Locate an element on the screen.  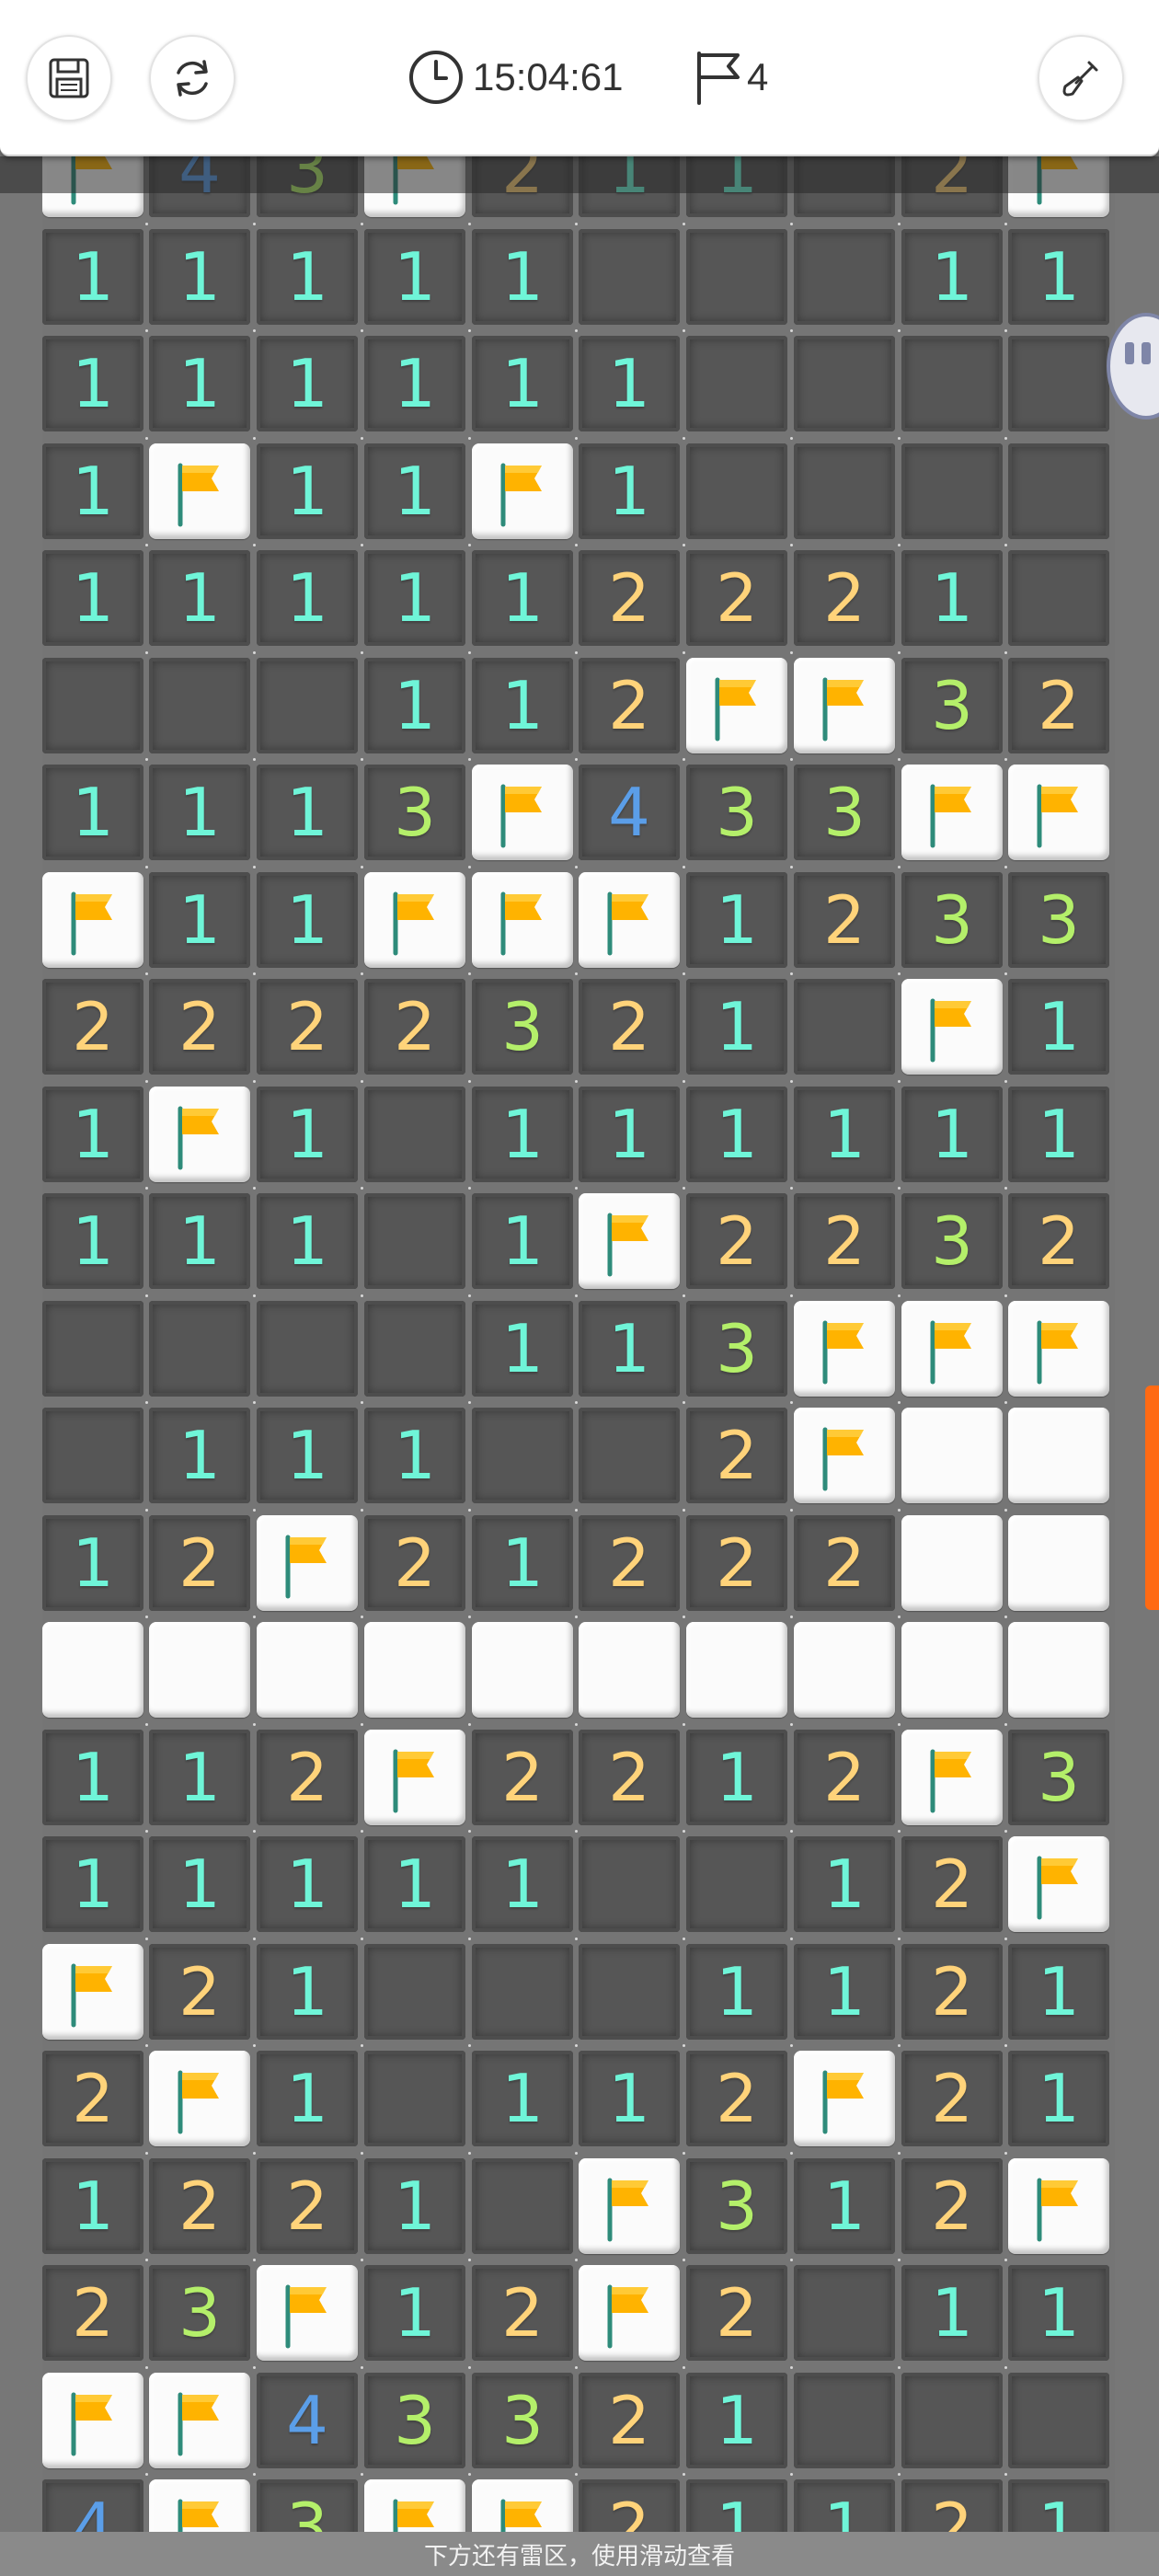
revealed-number-cell: 4 is located at coordinates (629, 812).